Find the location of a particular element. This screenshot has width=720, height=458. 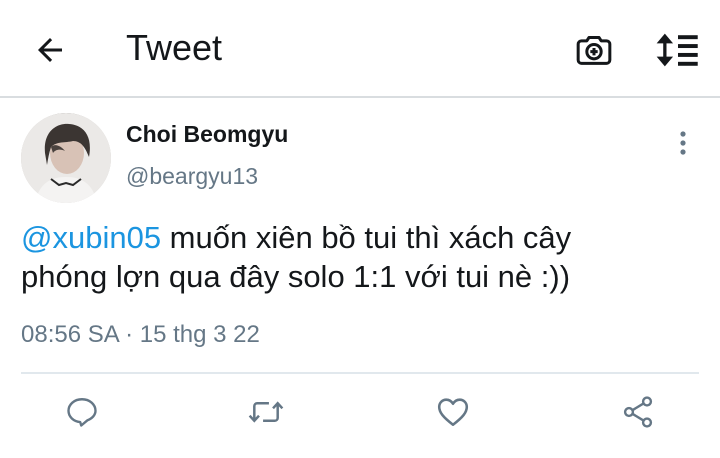

avatar-photo is located at coordinates (66, 158).